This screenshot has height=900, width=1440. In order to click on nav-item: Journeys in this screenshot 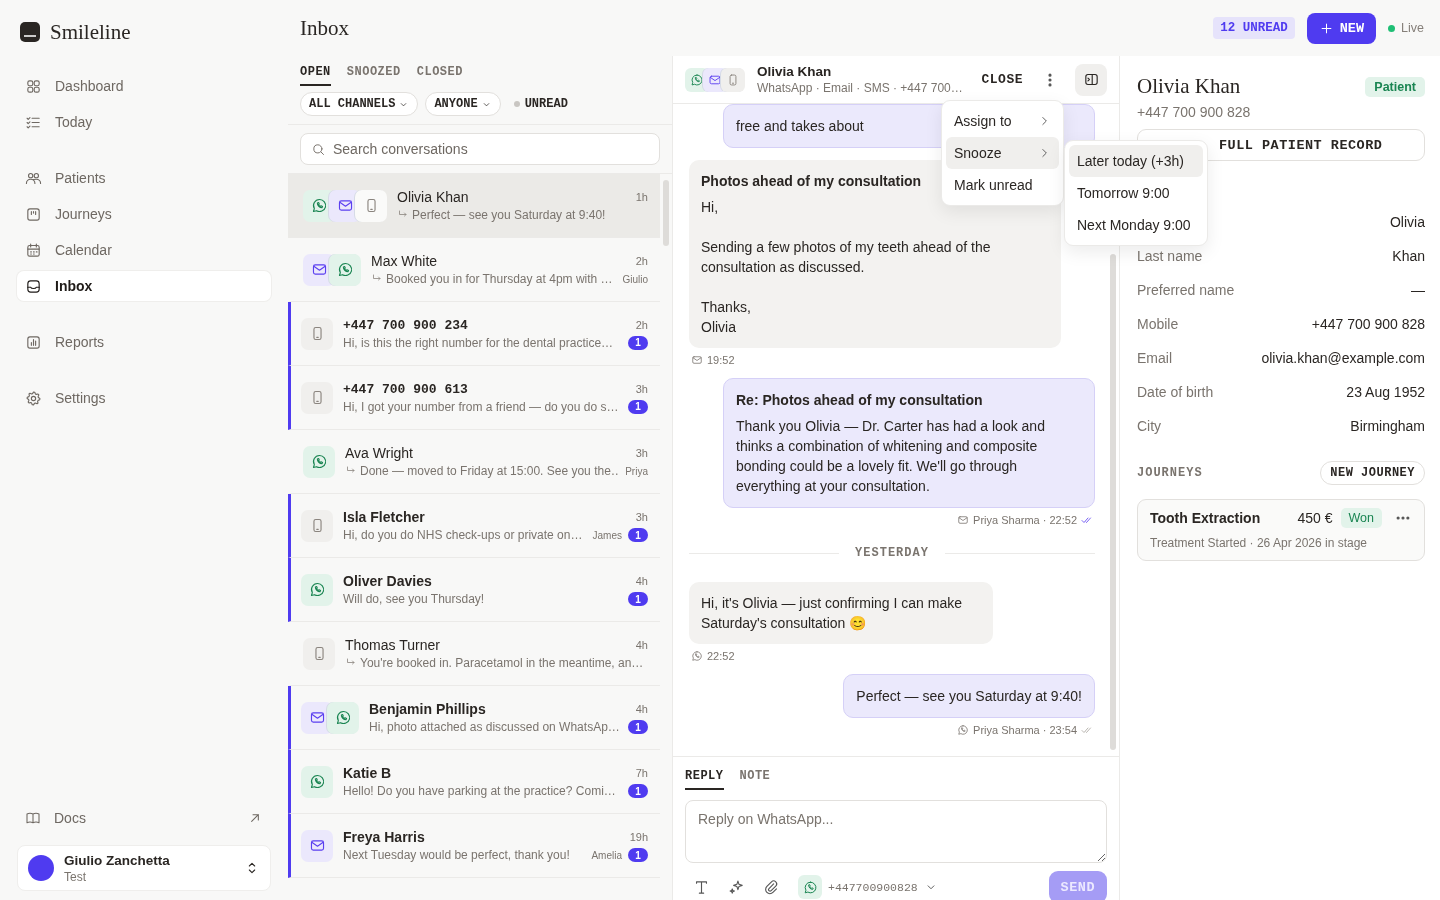, I will do `click(144, 214)`.